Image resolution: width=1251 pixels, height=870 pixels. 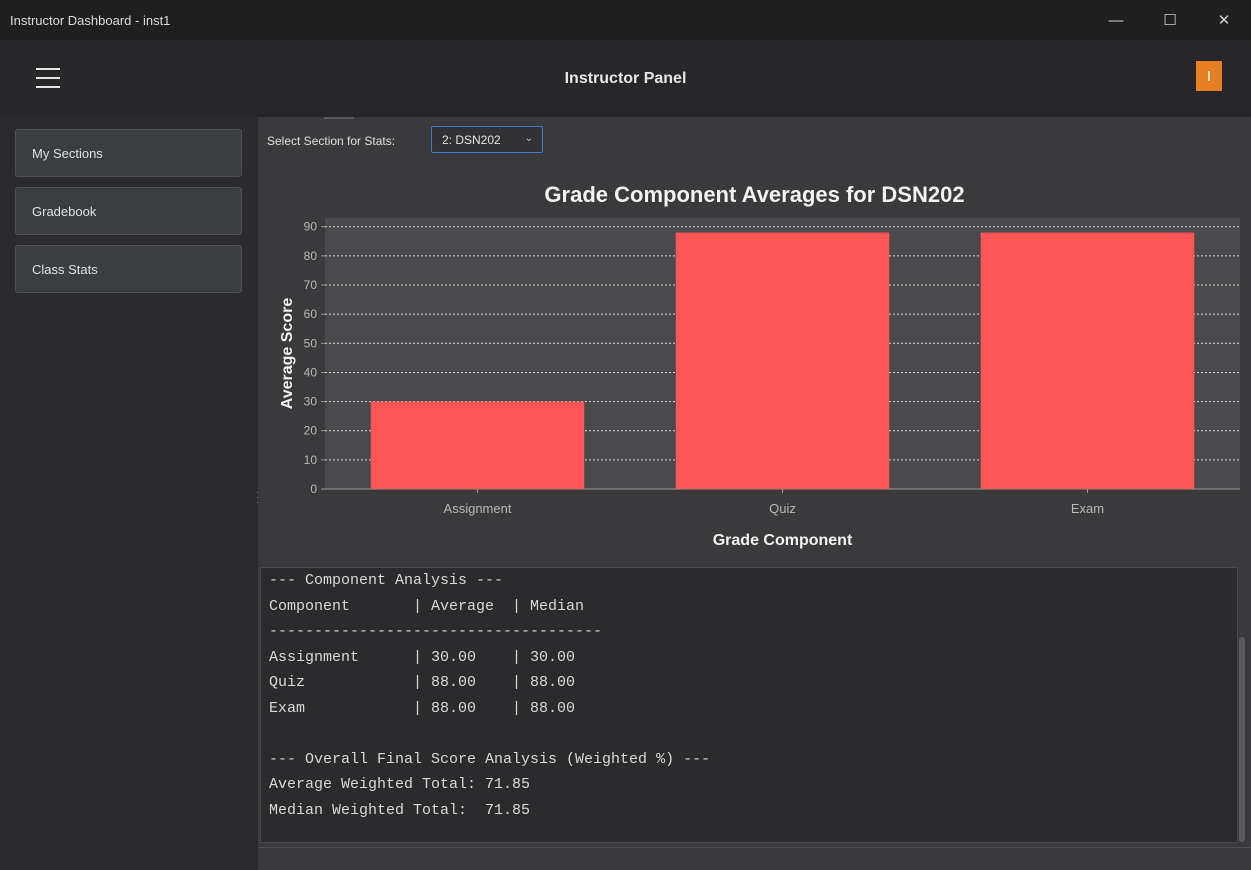 What do you see at coordinates (478, 508) in the screenshot?
I see `x-tick-label: Assignment` at bounding box center [478, 508].